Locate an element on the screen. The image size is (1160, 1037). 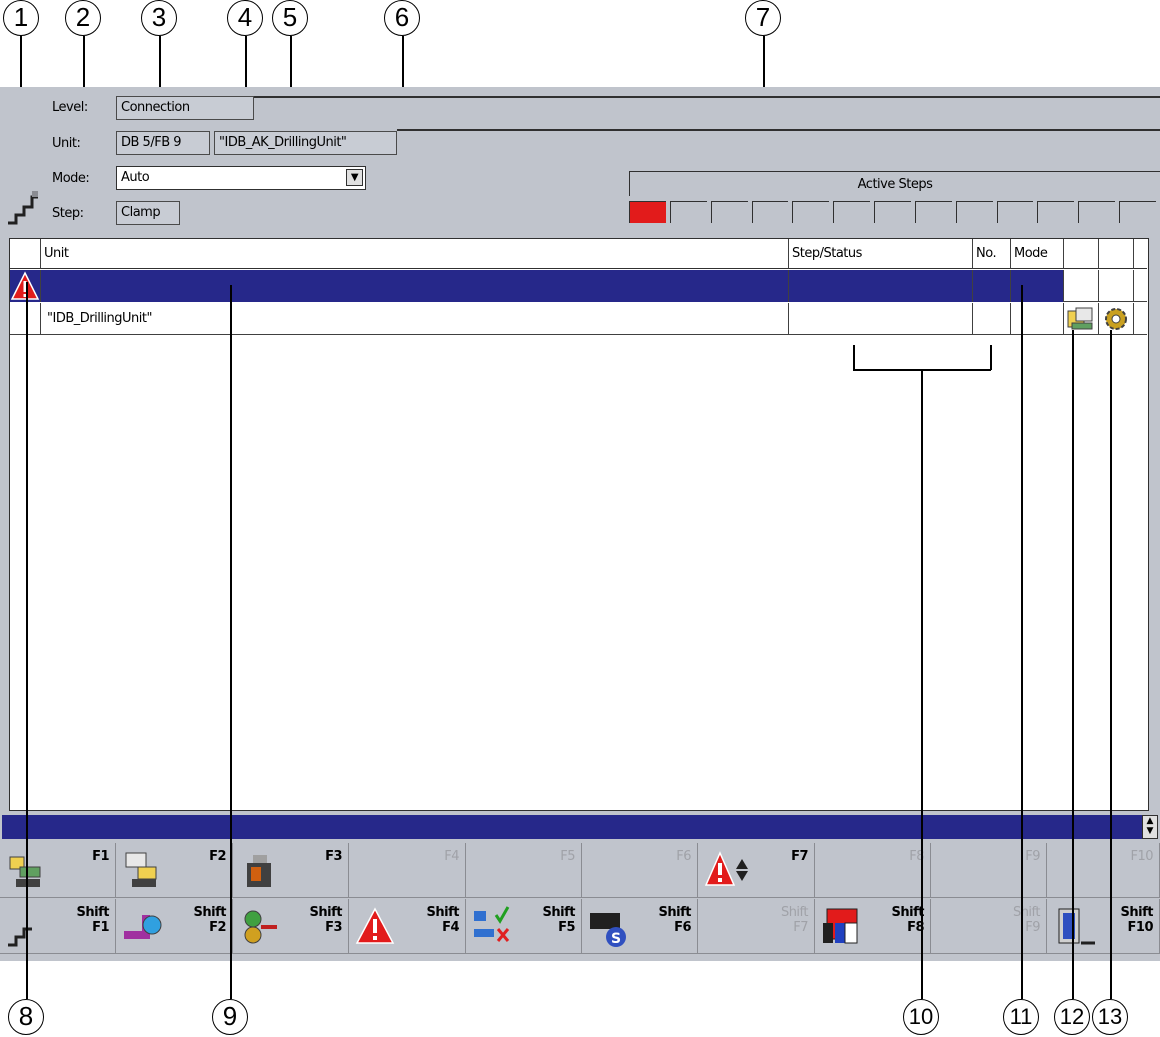
fkey-shift-f9: Shift F9 is located at coordinates (989, 926).